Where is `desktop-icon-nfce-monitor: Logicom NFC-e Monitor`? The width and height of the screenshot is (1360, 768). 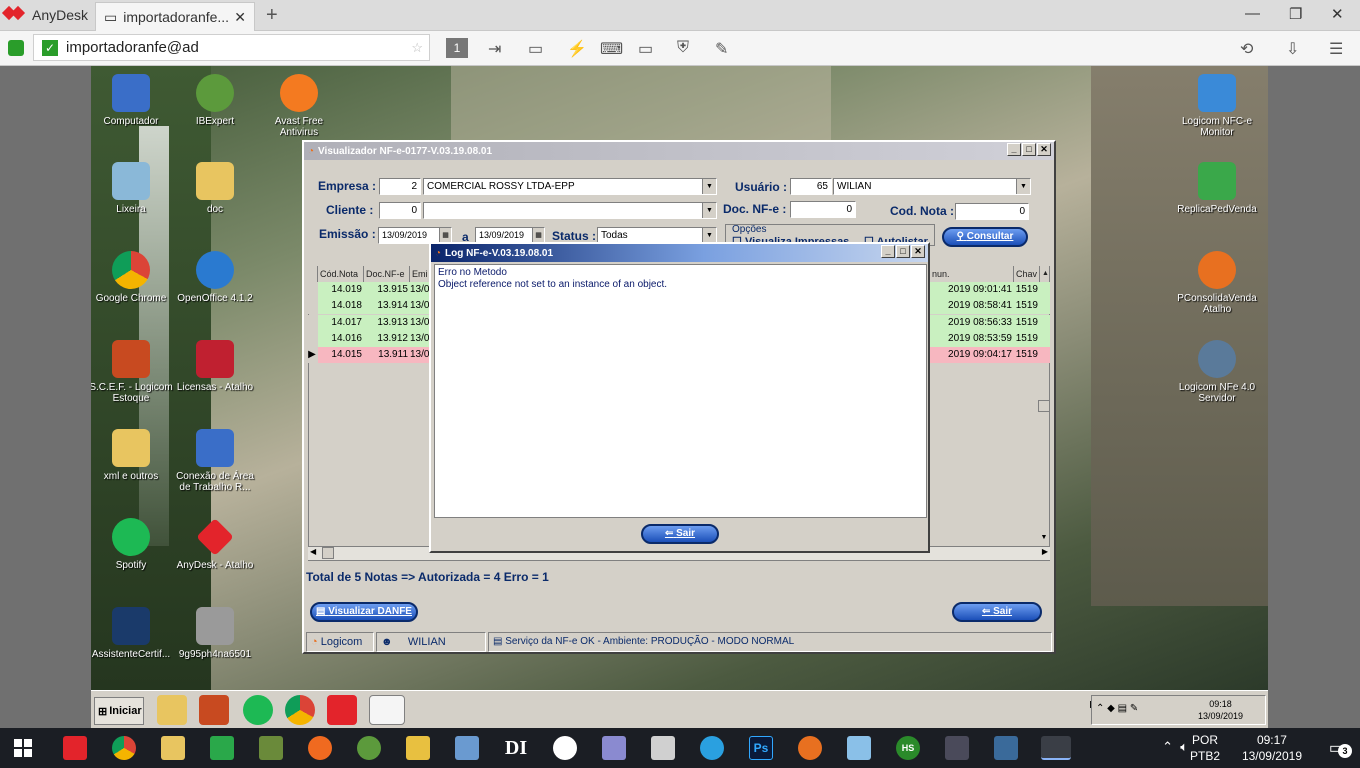
desktop-icon-nfce-monitor: Logicom NFC-e Monitor is located at coordinates (1217, 106).